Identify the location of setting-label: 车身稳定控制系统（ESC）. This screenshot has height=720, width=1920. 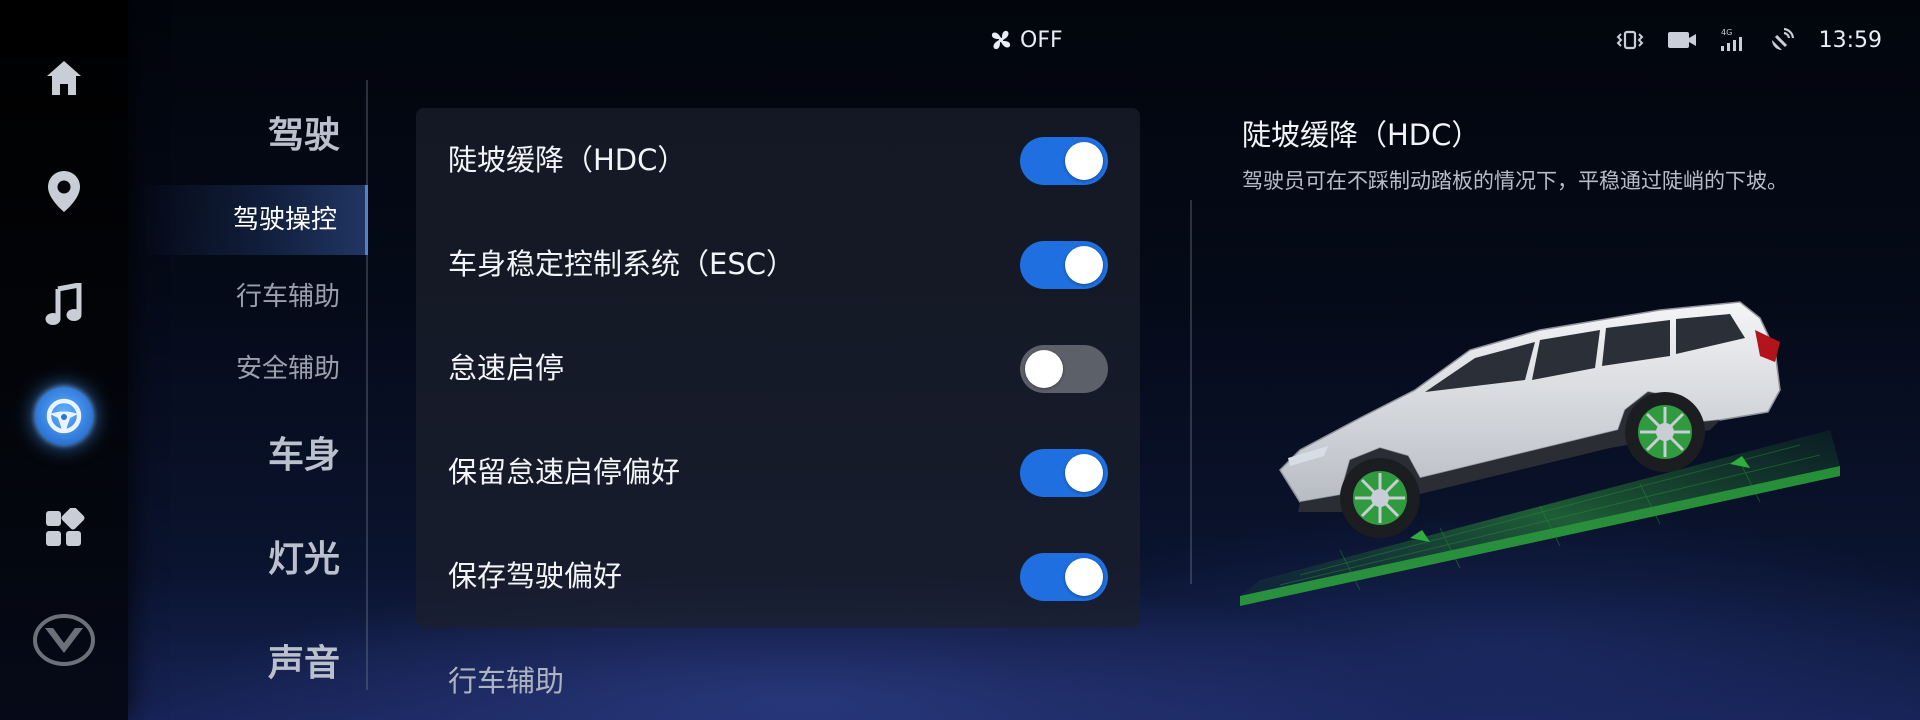
(621, 264).